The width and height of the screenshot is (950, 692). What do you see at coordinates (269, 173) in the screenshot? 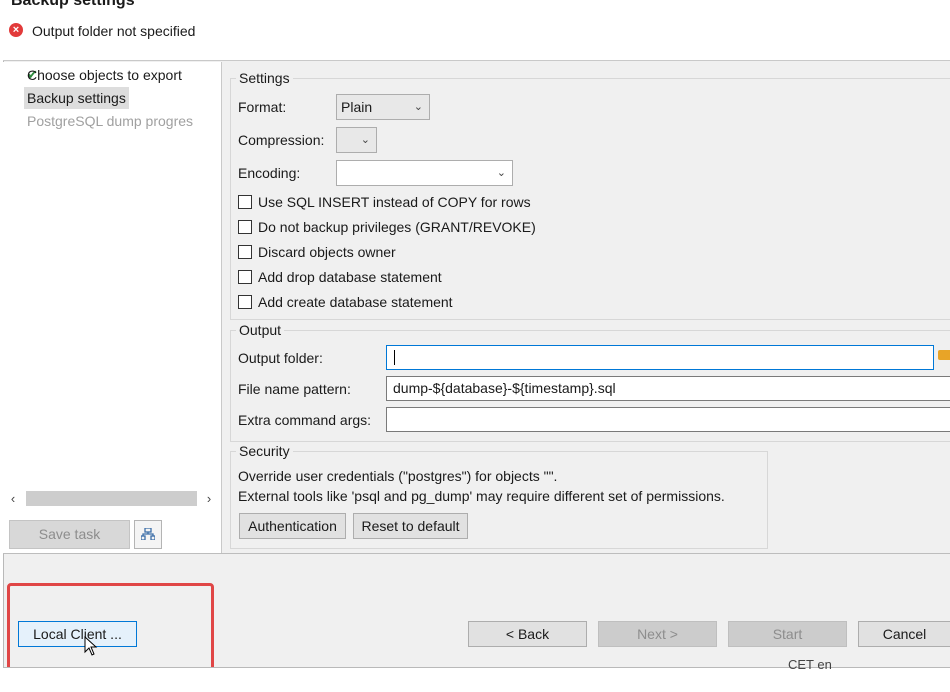
I see `encoding-label: Encoding:` at bounding box center [269, 173].